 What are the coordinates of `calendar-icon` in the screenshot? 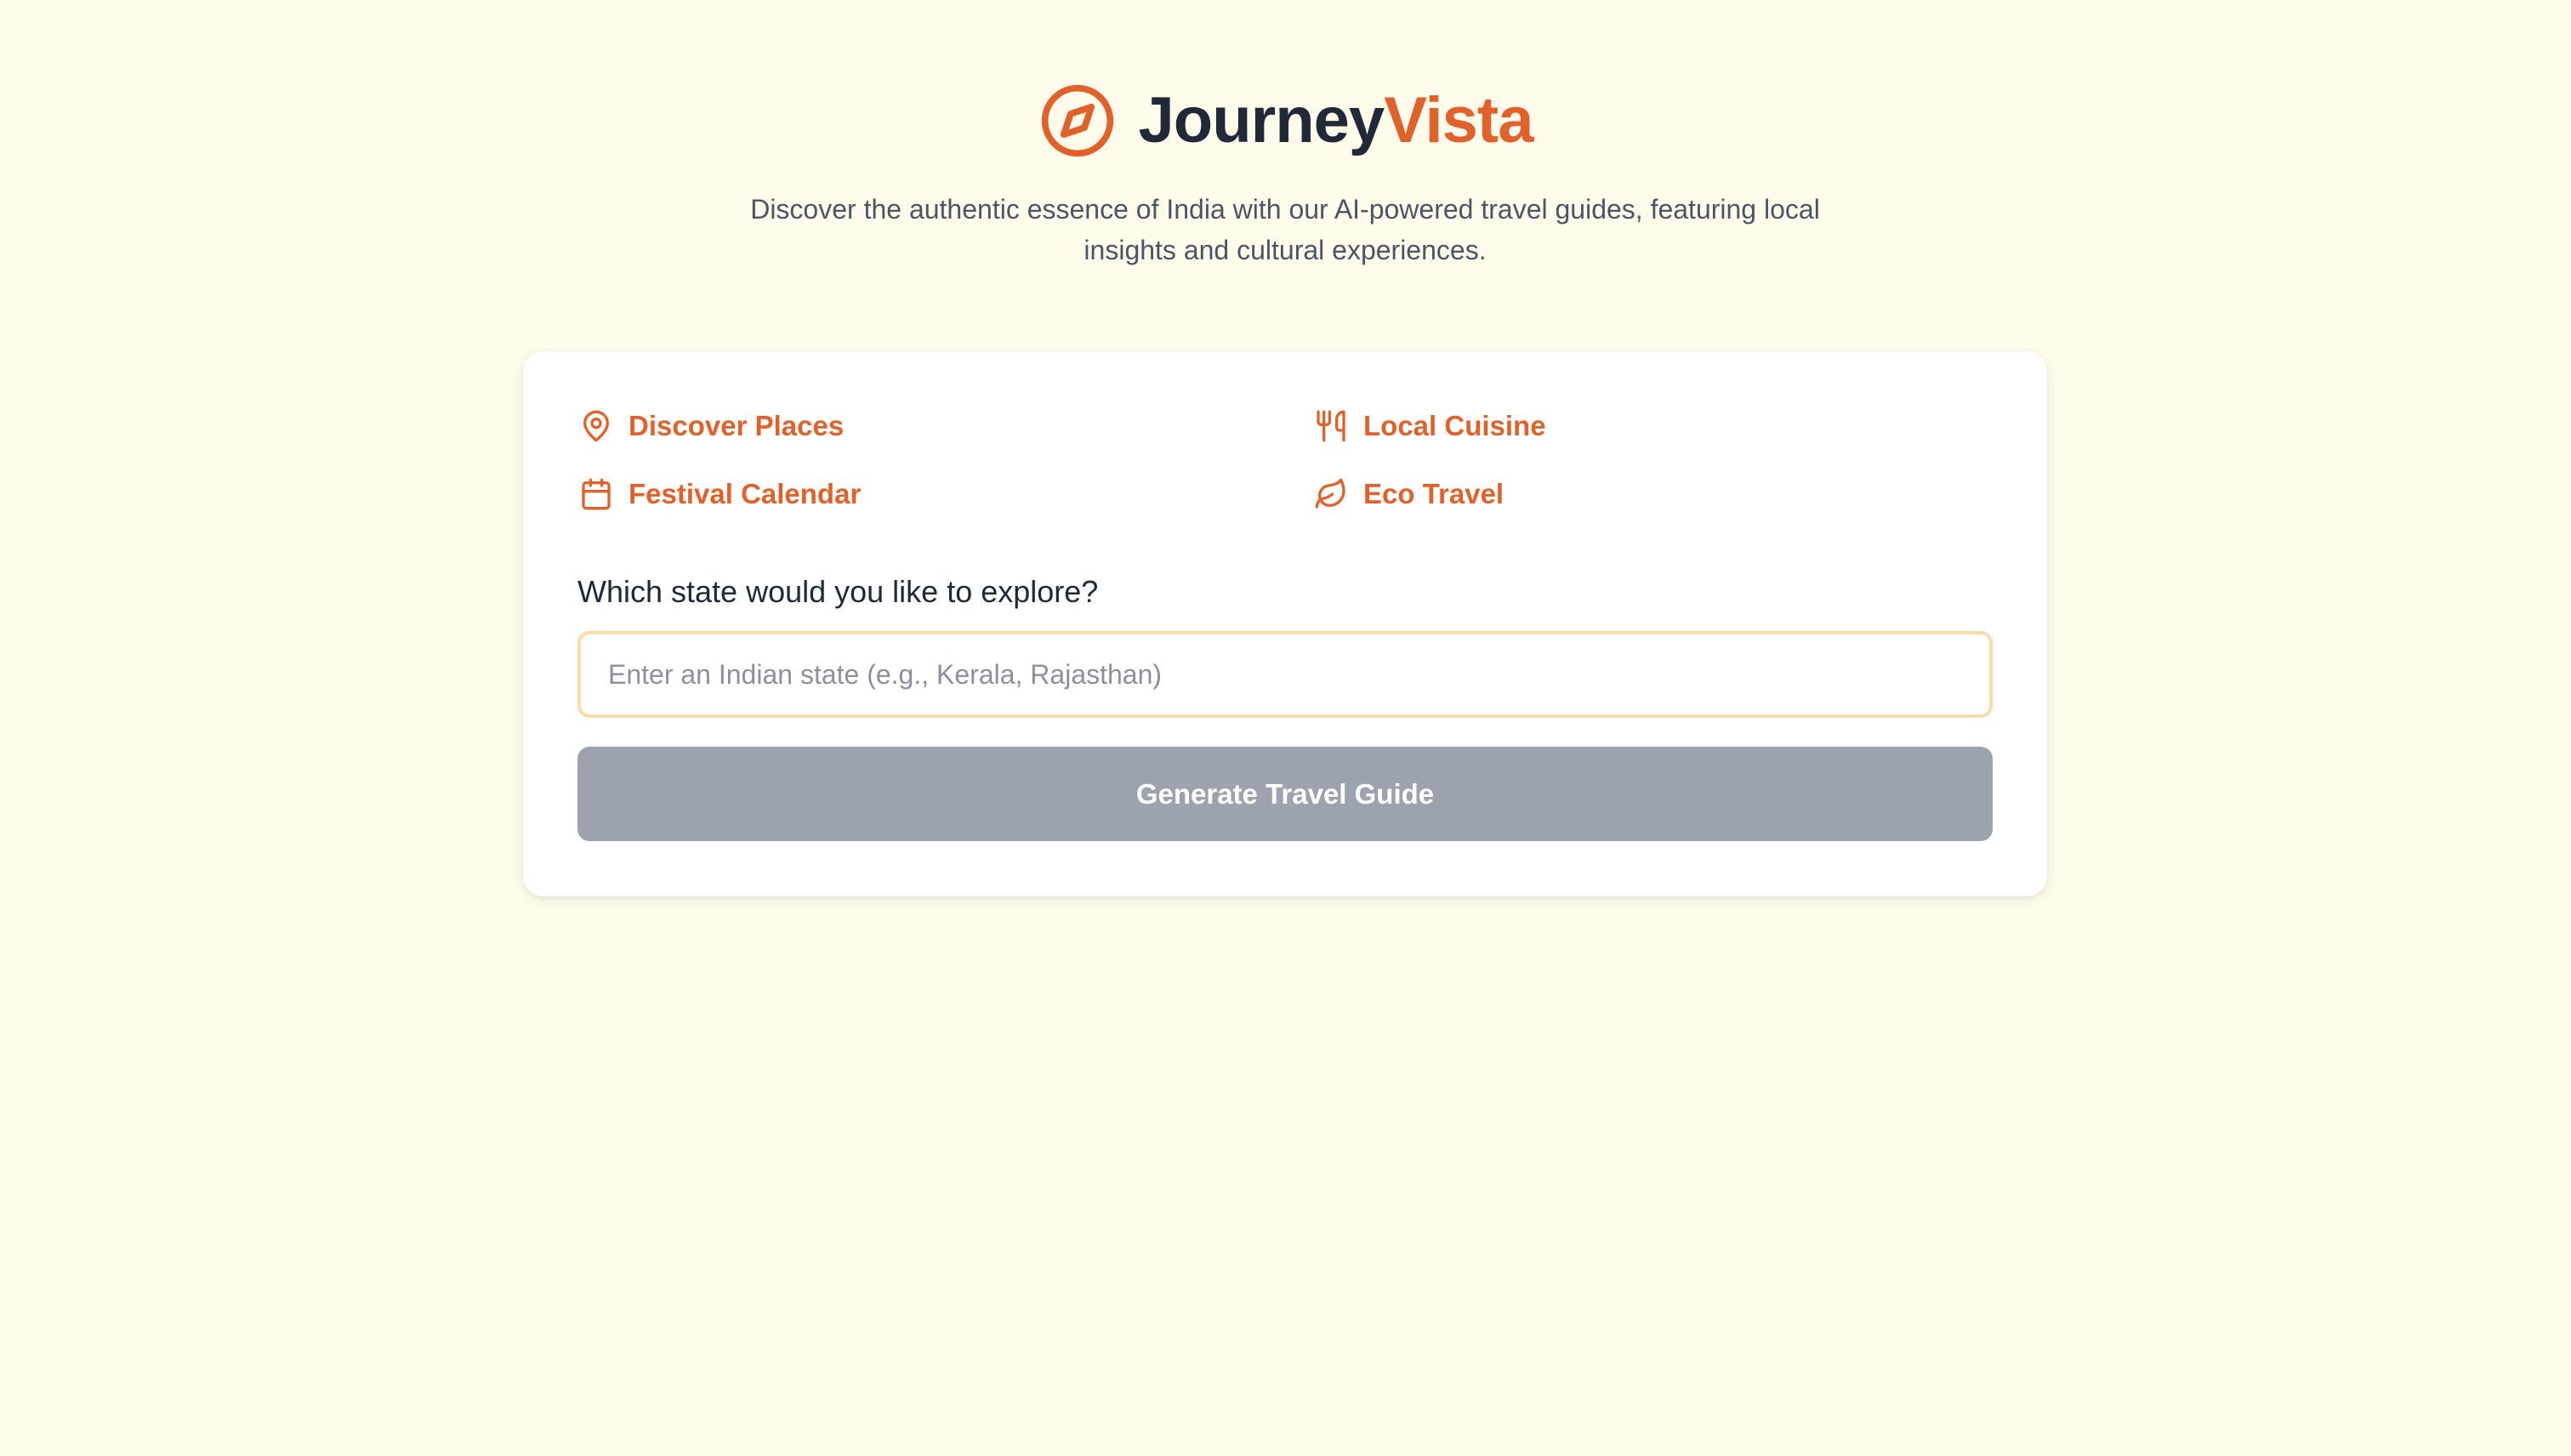 It's located at (596, 494).